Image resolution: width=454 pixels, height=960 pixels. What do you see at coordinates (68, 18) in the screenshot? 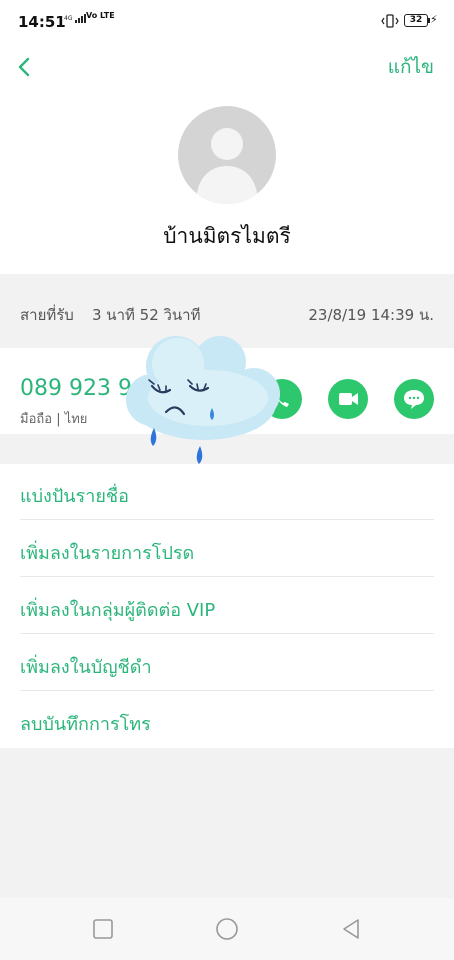
I see `network-label: 4G` at bounding box center [68, 18].